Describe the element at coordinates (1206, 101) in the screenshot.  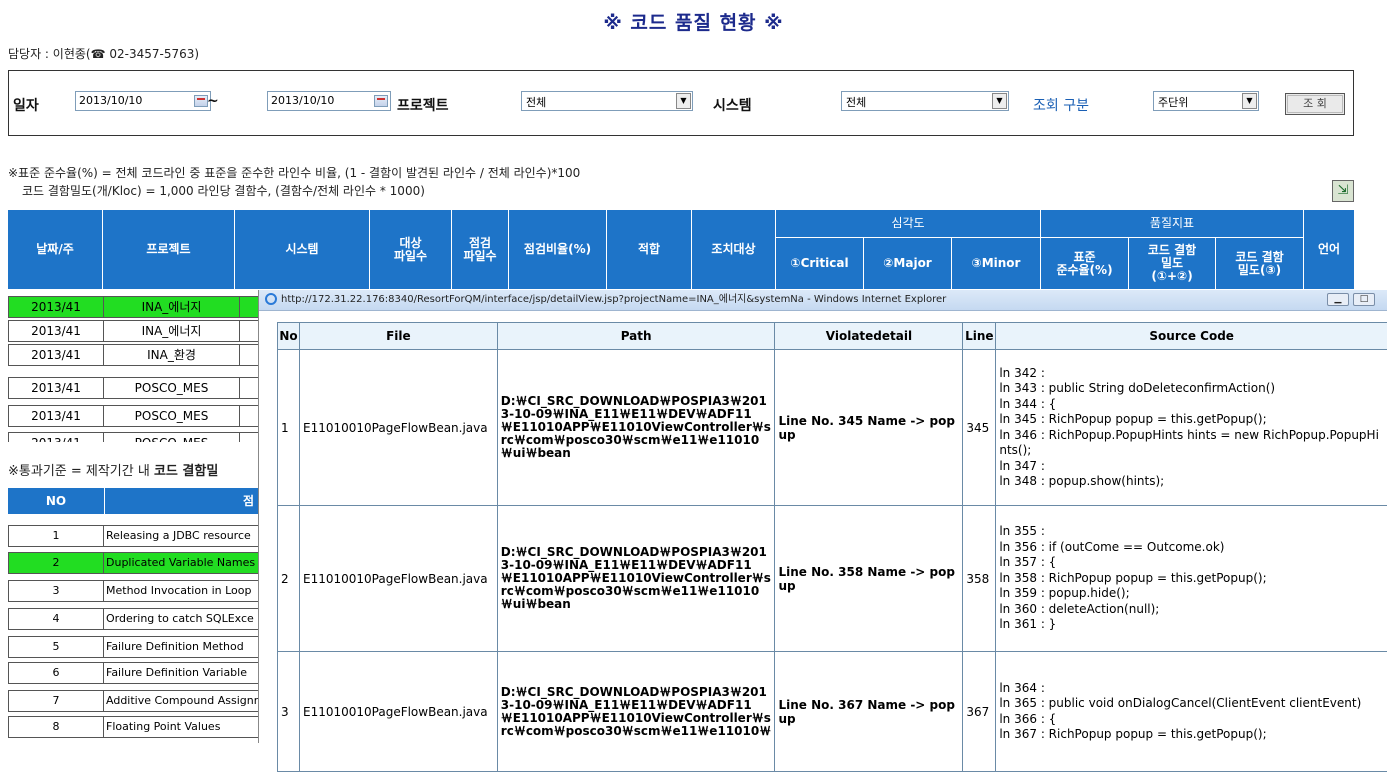
I see `query-type-select: 주단위 ▼` at that location.